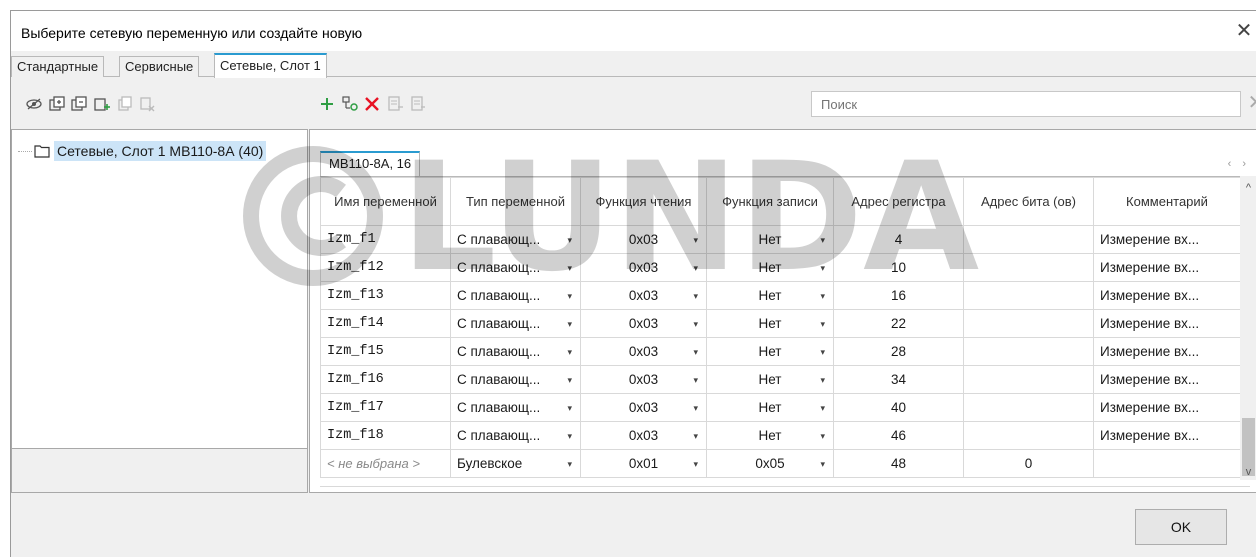 The image size is (1256, 557). What do you see at coordinates (1239, 164) in the screenshot?
I see `tab-scroll-arrows-icon: ‹ ›` at bounding box center [1239, 164].